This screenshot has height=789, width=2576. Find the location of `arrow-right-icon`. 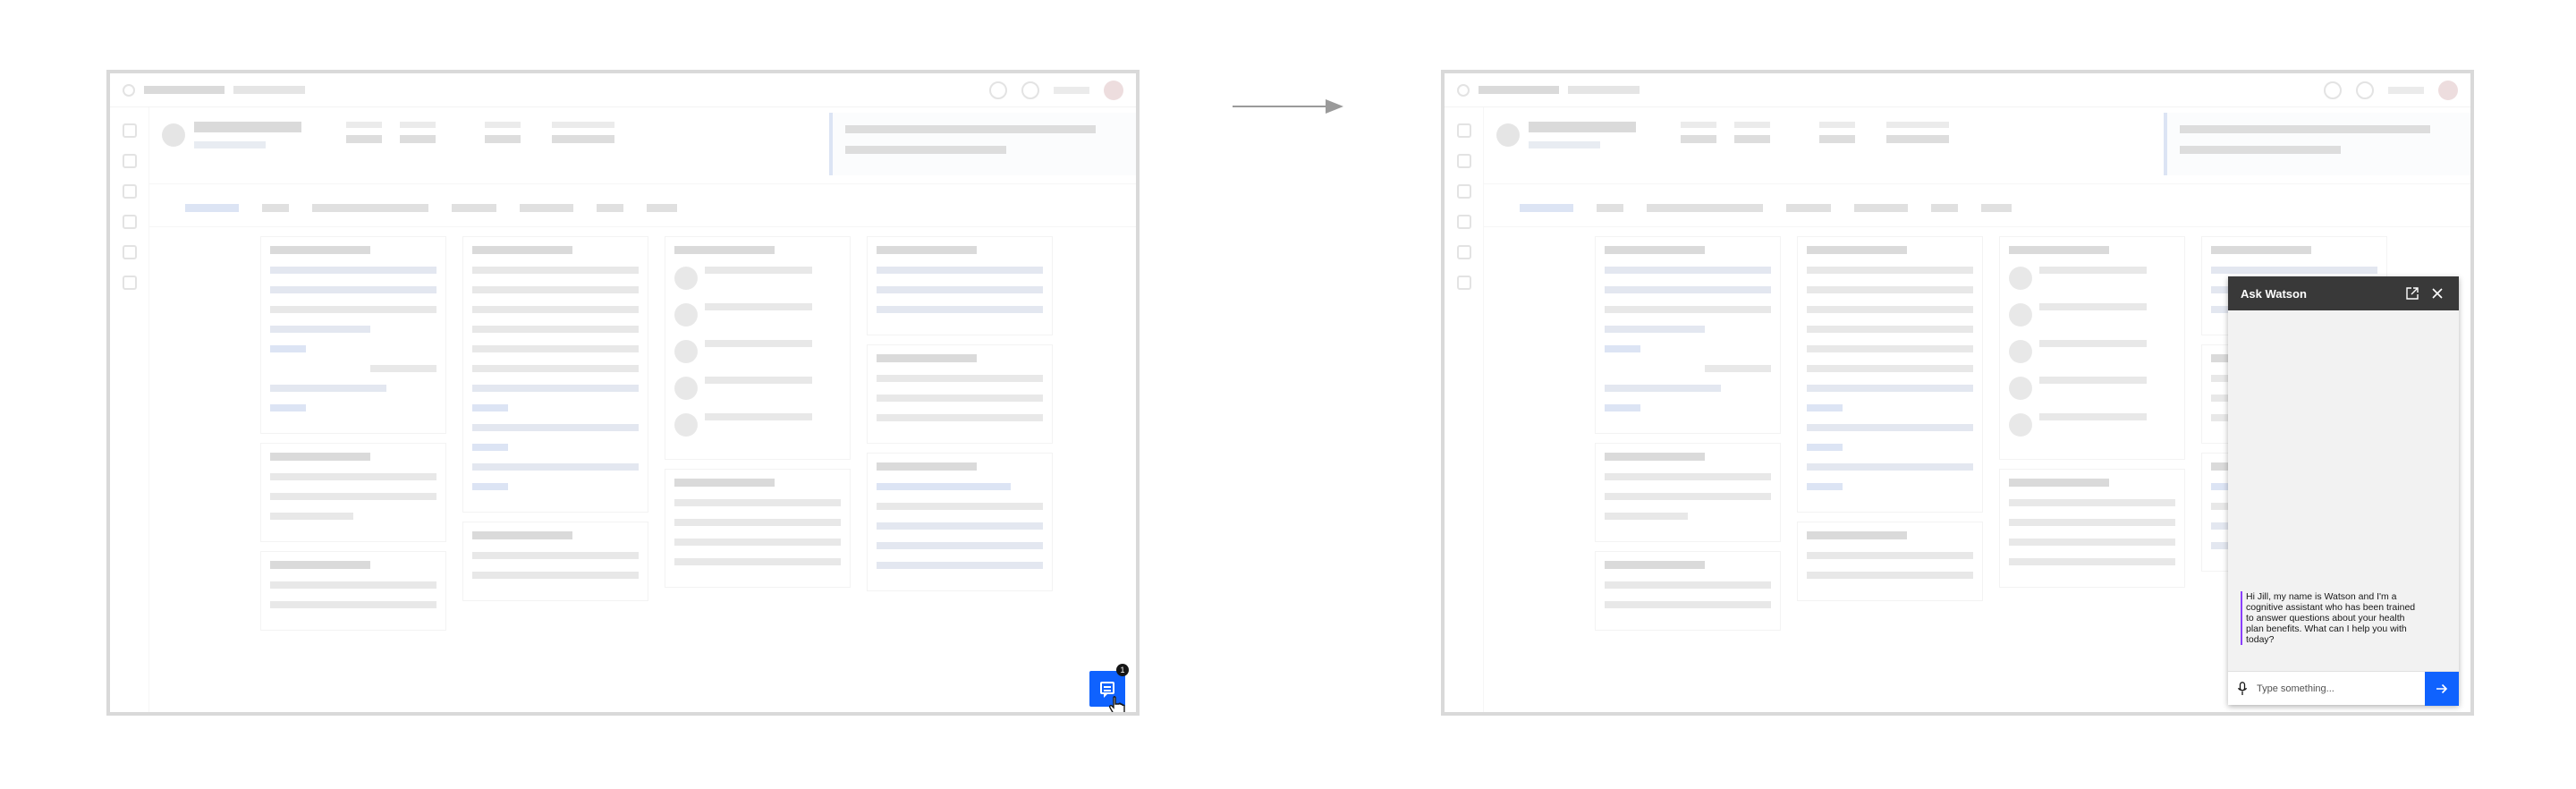

arrow-right-icon is located at coordinates (1288, 106).